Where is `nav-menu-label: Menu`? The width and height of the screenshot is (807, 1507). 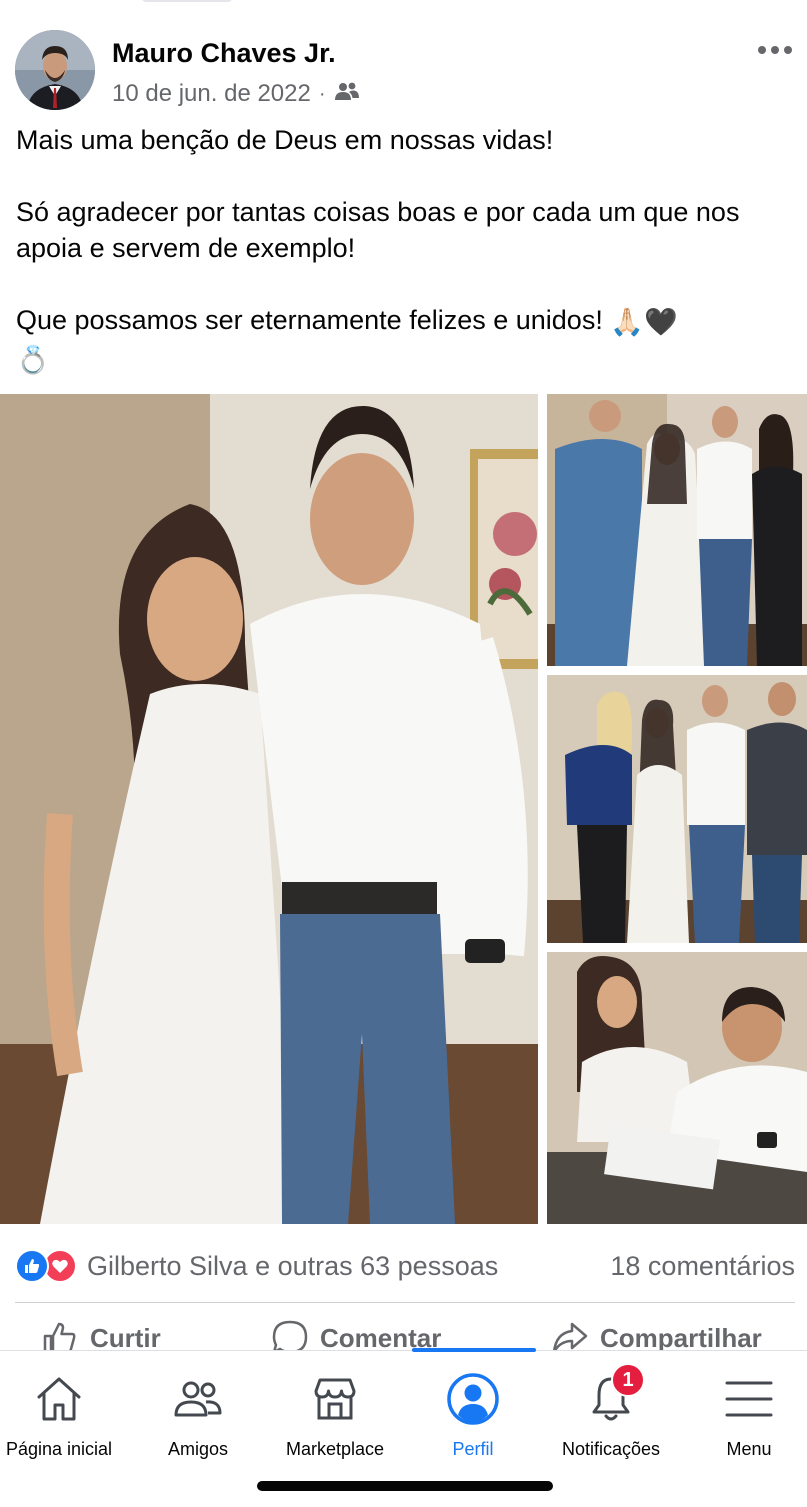 nav-menu-label: Menu is located at coordinates (749, 1449).